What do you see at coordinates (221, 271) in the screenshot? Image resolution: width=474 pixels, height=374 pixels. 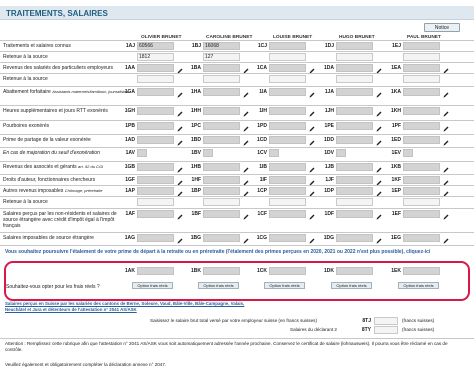 I see `input-1BK` at bounding box center [221, 271].